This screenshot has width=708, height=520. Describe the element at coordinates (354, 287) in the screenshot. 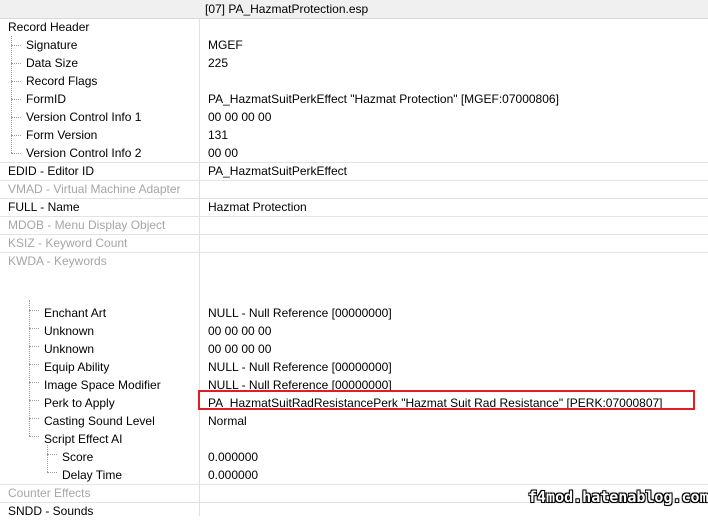

I see `scrolled-gap` at that location.